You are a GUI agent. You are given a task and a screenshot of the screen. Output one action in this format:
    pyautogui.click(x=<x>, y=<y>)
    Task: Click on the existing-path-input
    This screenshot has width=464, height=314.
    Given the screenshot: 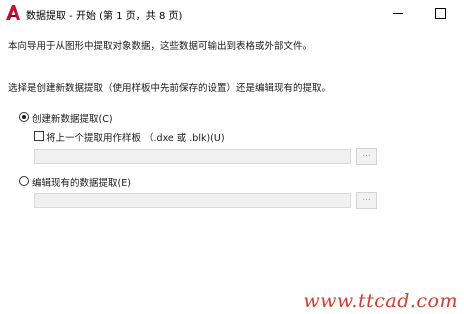 What is the action you would take?
    pyautogui.click(x=192, y=200)
    